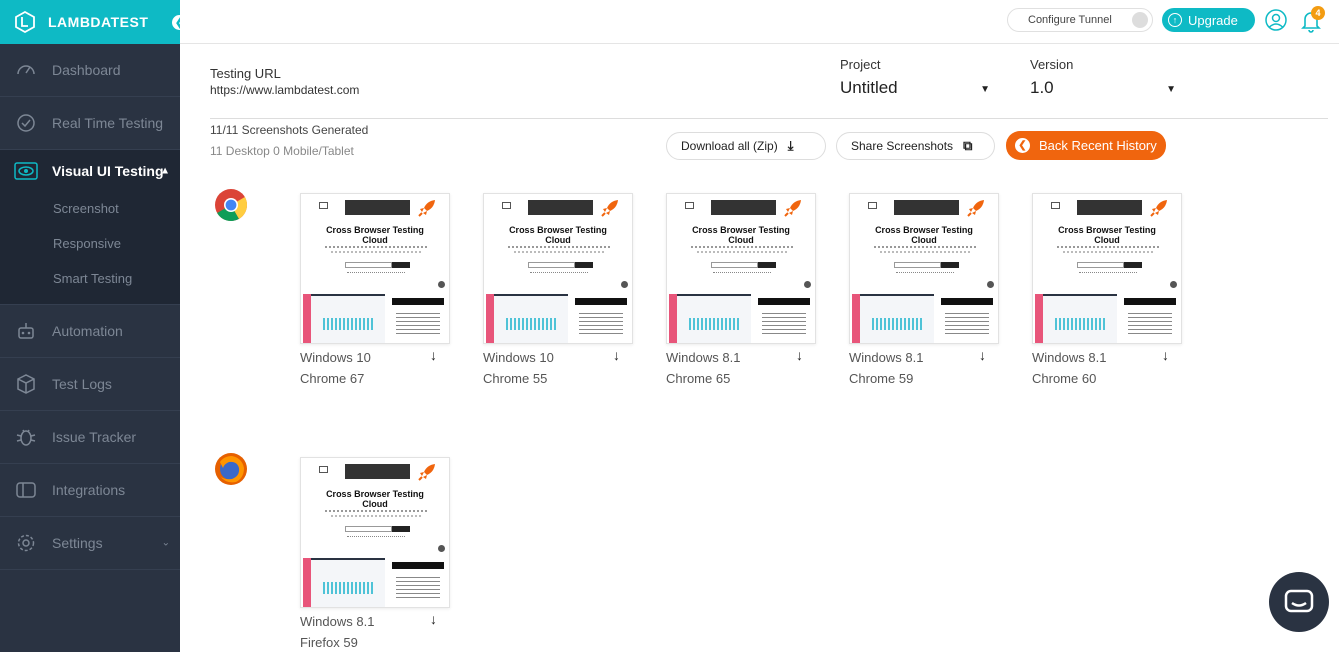 This screenshot has height=652, width=1339. What do you see at coordinates (90, 208) in the screenshot?
I see `subnav-item-screenshot: Screenshot` at bounding box center [90, 208].